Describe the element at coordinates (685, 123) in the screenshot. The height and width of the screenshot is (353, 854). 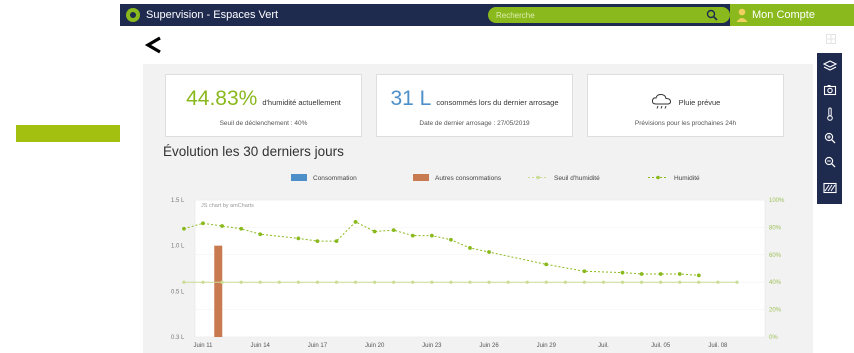
I see `forecast-text: Prévisions pour les prochaines 24h` at that location.